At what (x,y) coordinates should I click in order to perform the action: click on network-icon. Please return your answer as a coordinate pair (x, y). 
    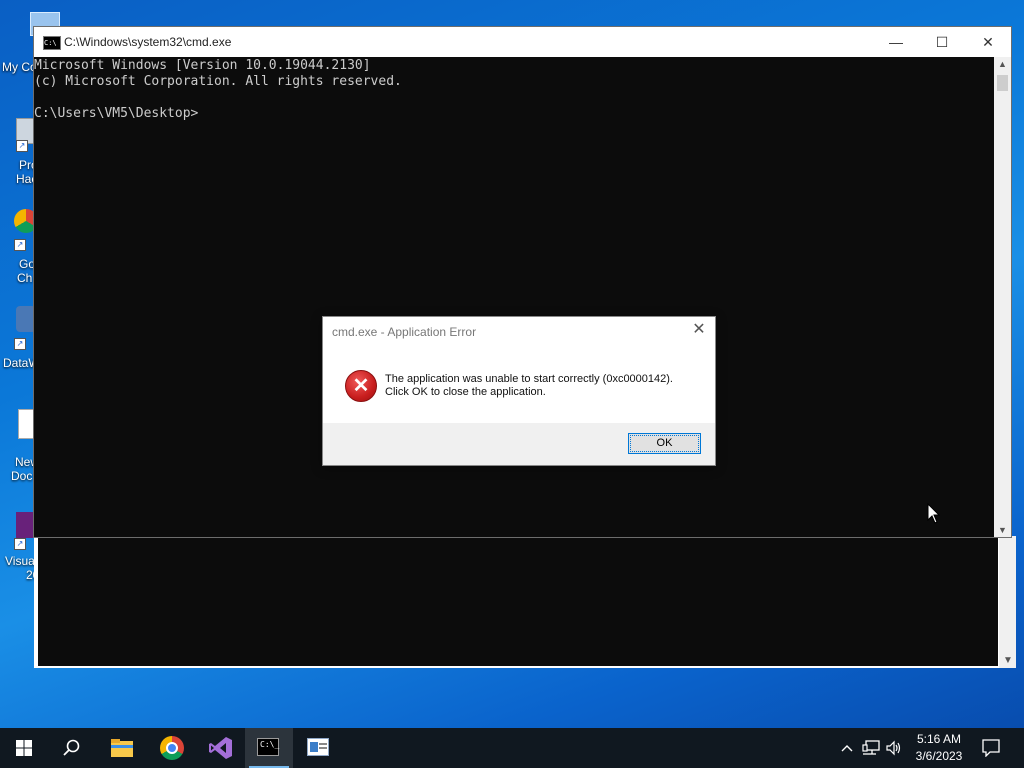
    Looking at the image, I should click on (871, 747).